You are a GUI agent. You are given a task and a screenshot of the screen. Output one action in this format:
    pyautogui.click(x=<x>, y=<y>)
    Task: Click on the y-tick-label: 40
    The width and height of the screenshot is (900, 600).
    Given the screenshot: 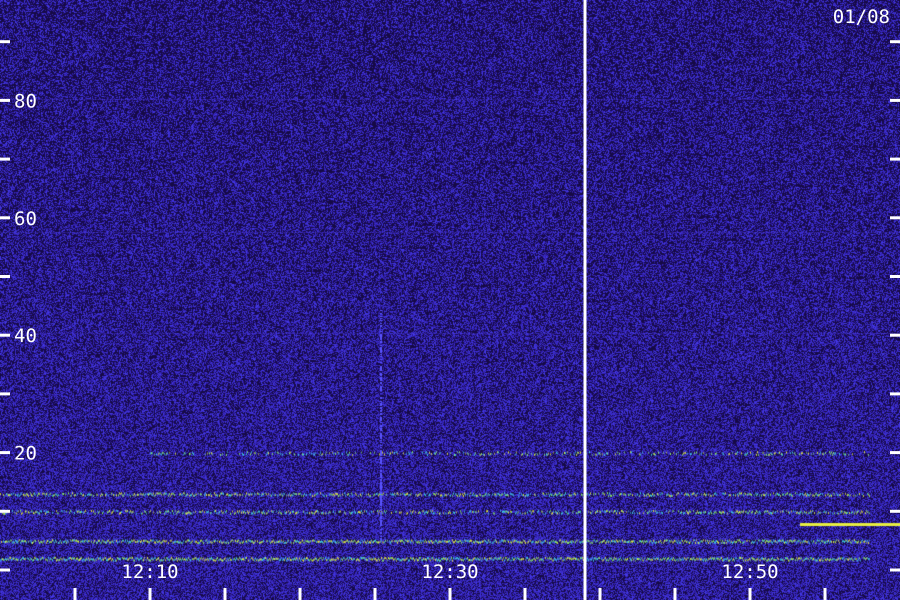 What is the action you would take?
    pyautogui.click(x=25, y=336)
    